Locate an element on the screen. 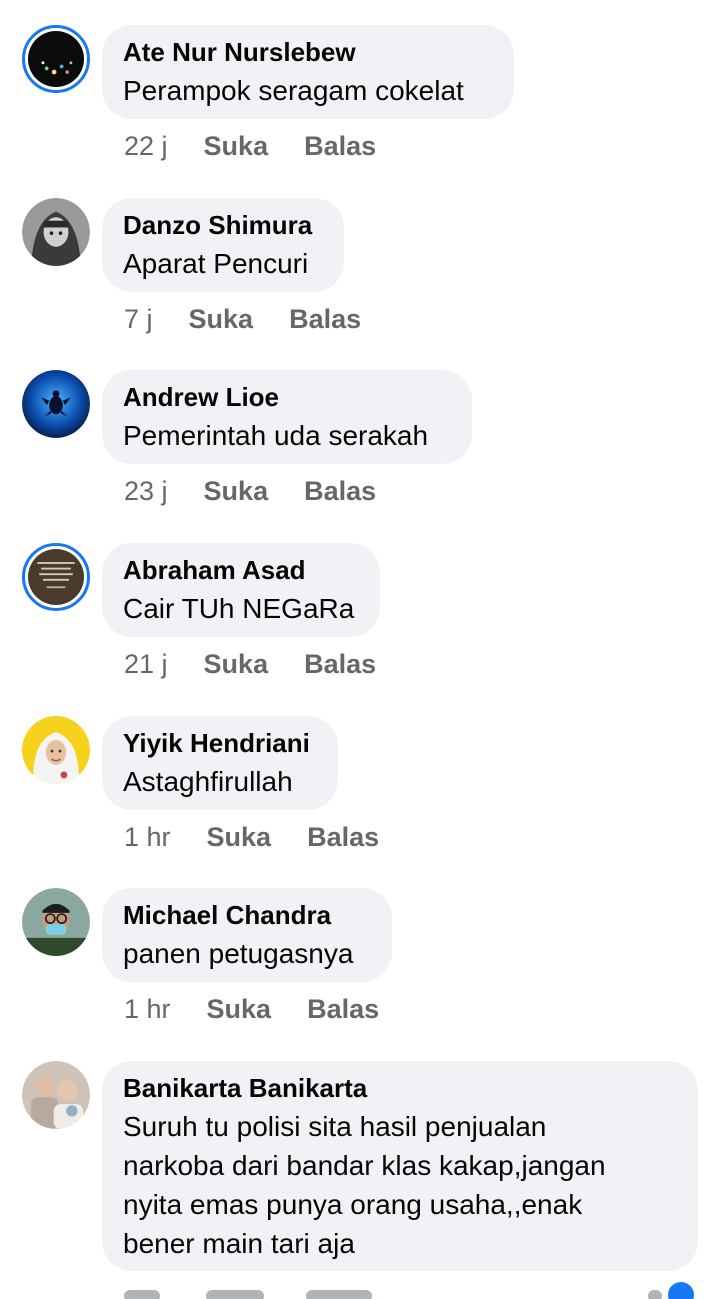 The height and width of the screenshot is (1299, 720). comment-time: 7 j is located at coordinates (138, 319).